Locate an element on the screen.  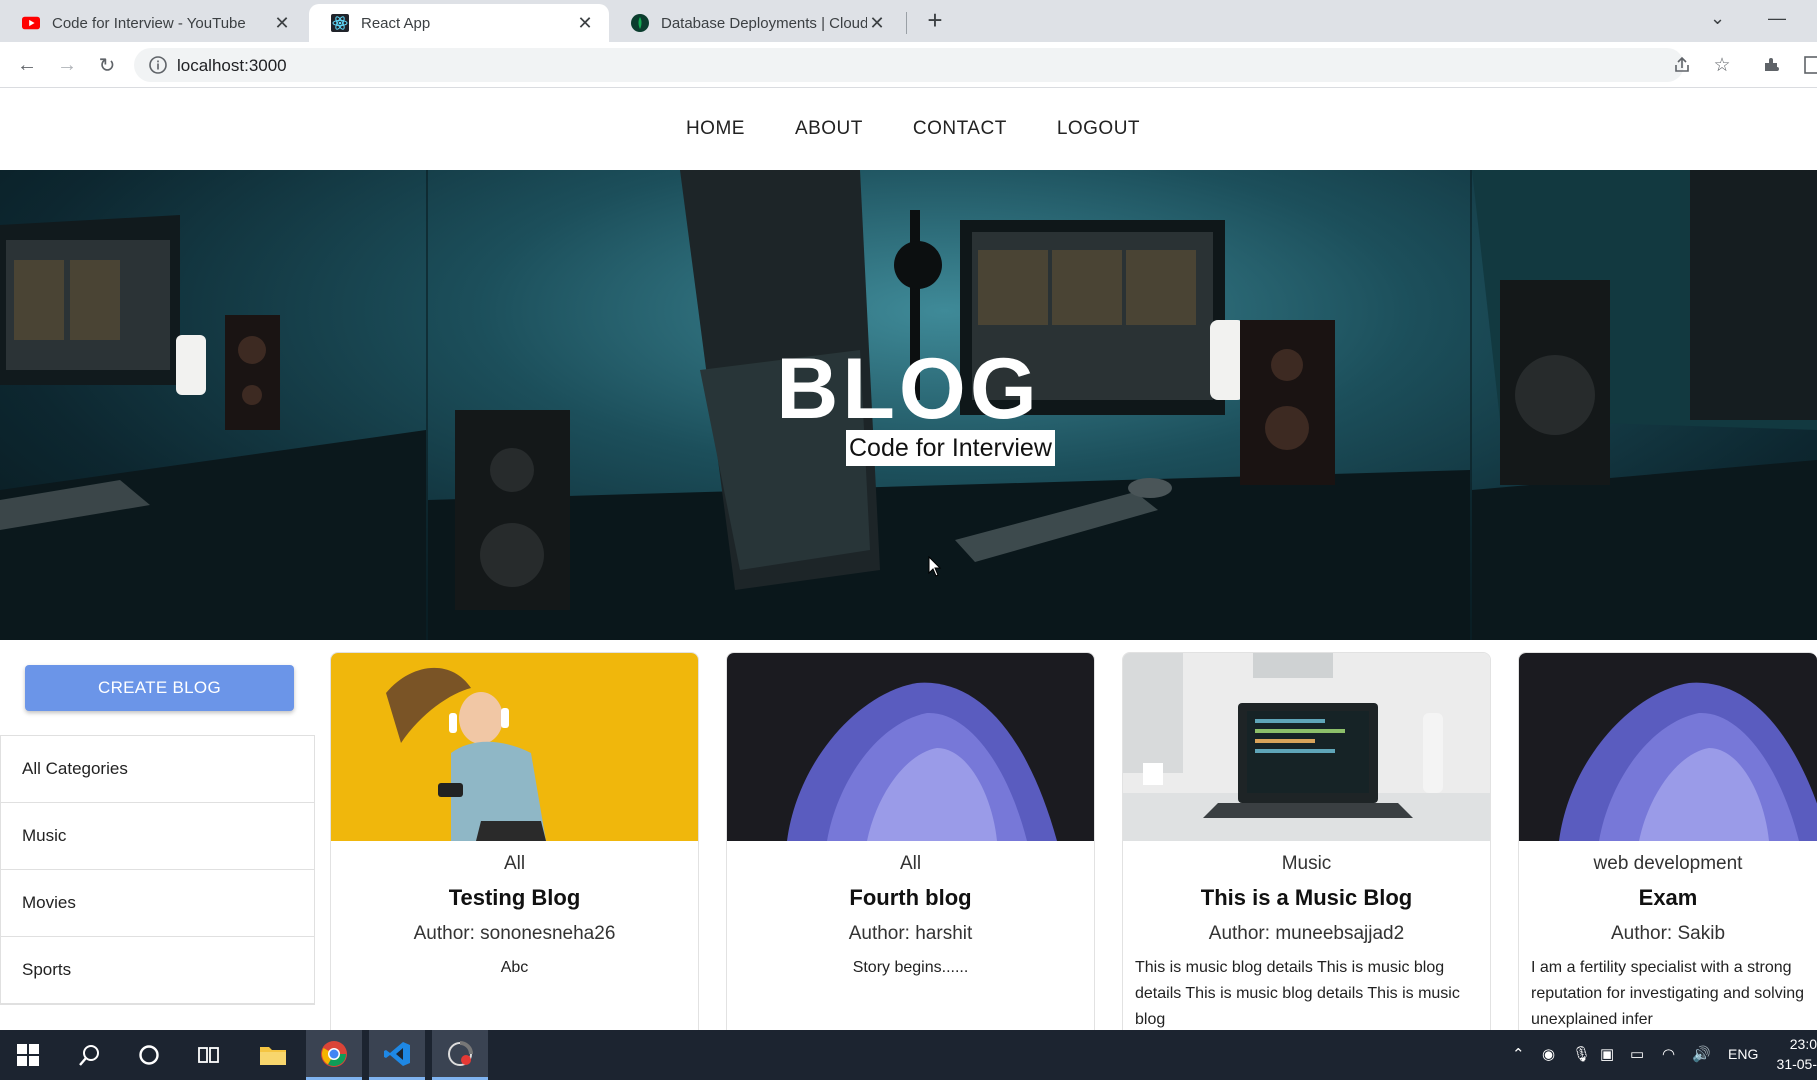
post-title: Testing Blog is located at coordinates (514, 897).